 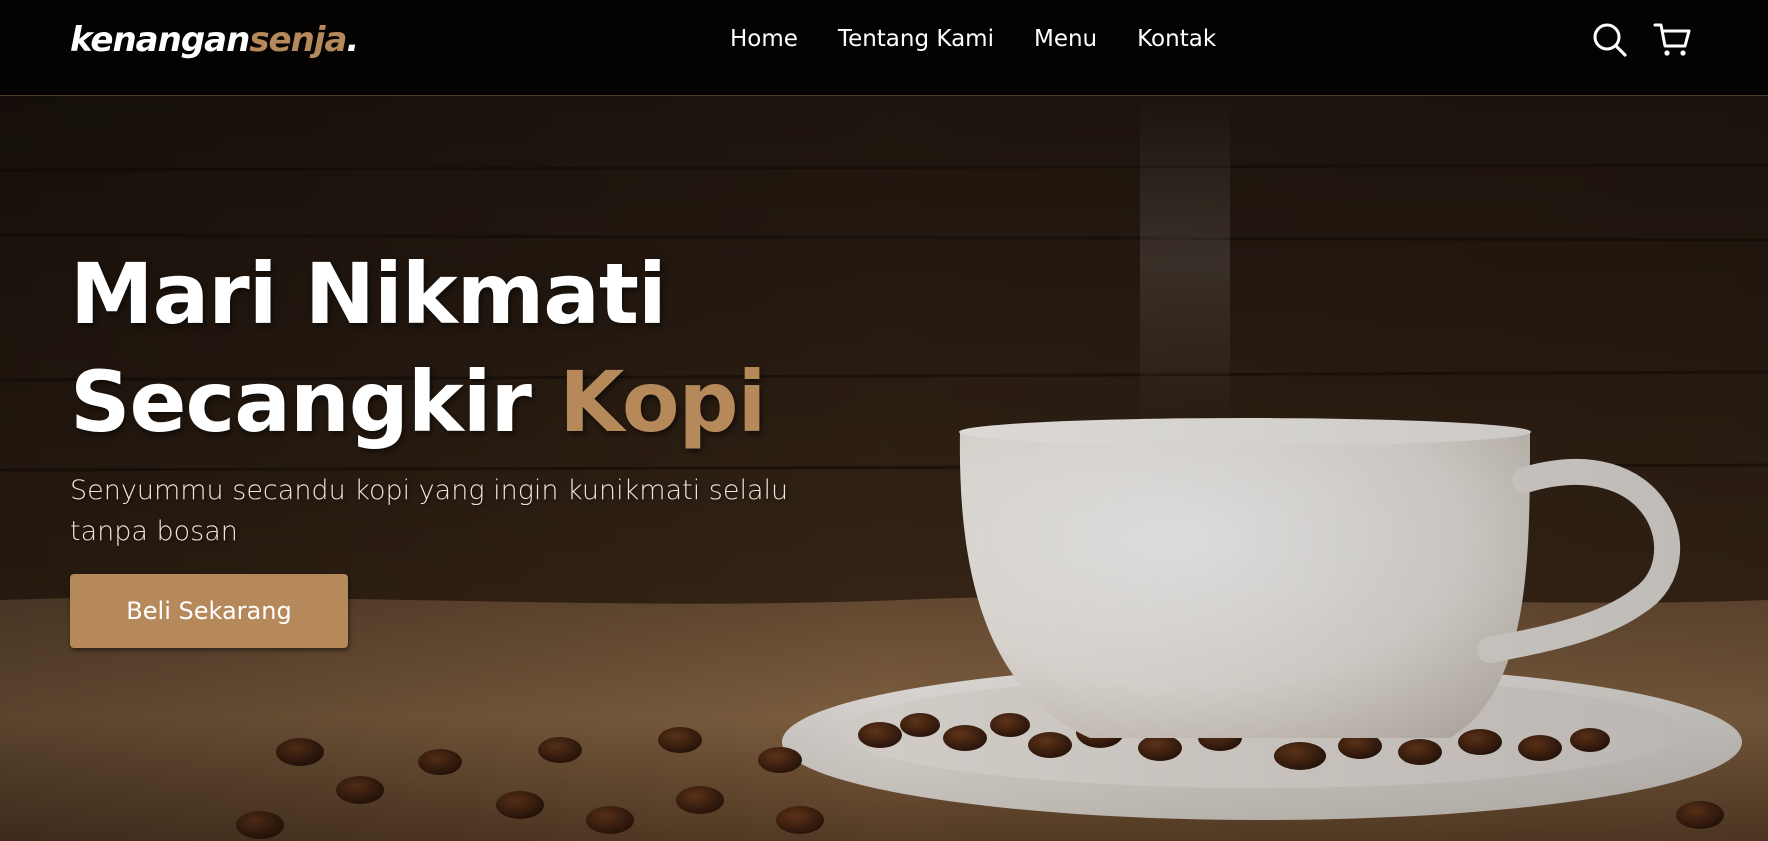 I want to click on hero-title-accent: Kopi, so click(x=662, y=402).